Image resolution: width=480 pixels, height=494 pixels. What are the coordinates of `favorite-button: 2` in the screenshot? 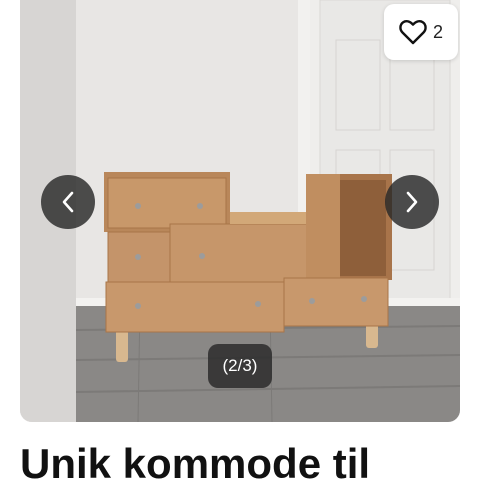 It's located at (421, 32).